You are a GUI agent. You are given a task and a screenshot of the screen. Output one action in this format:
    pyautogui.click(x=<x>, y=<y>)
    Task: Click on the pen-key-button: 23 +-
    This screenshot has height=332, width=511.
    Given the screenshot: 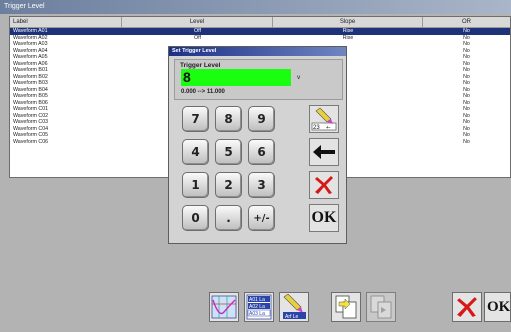 What is the action you would take?
    pyautogui.click(x=324, y=119)
    